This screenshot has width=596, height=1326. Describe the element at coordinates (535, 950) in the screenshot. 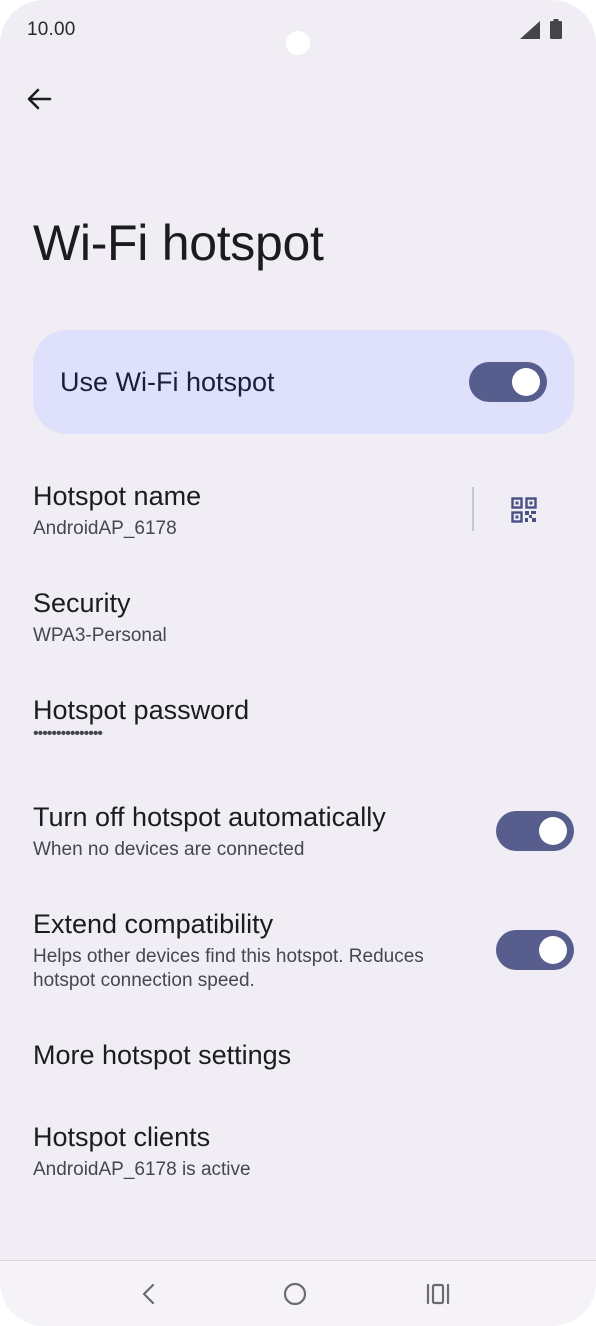

I see `extend-compatibility-switch` at that location.